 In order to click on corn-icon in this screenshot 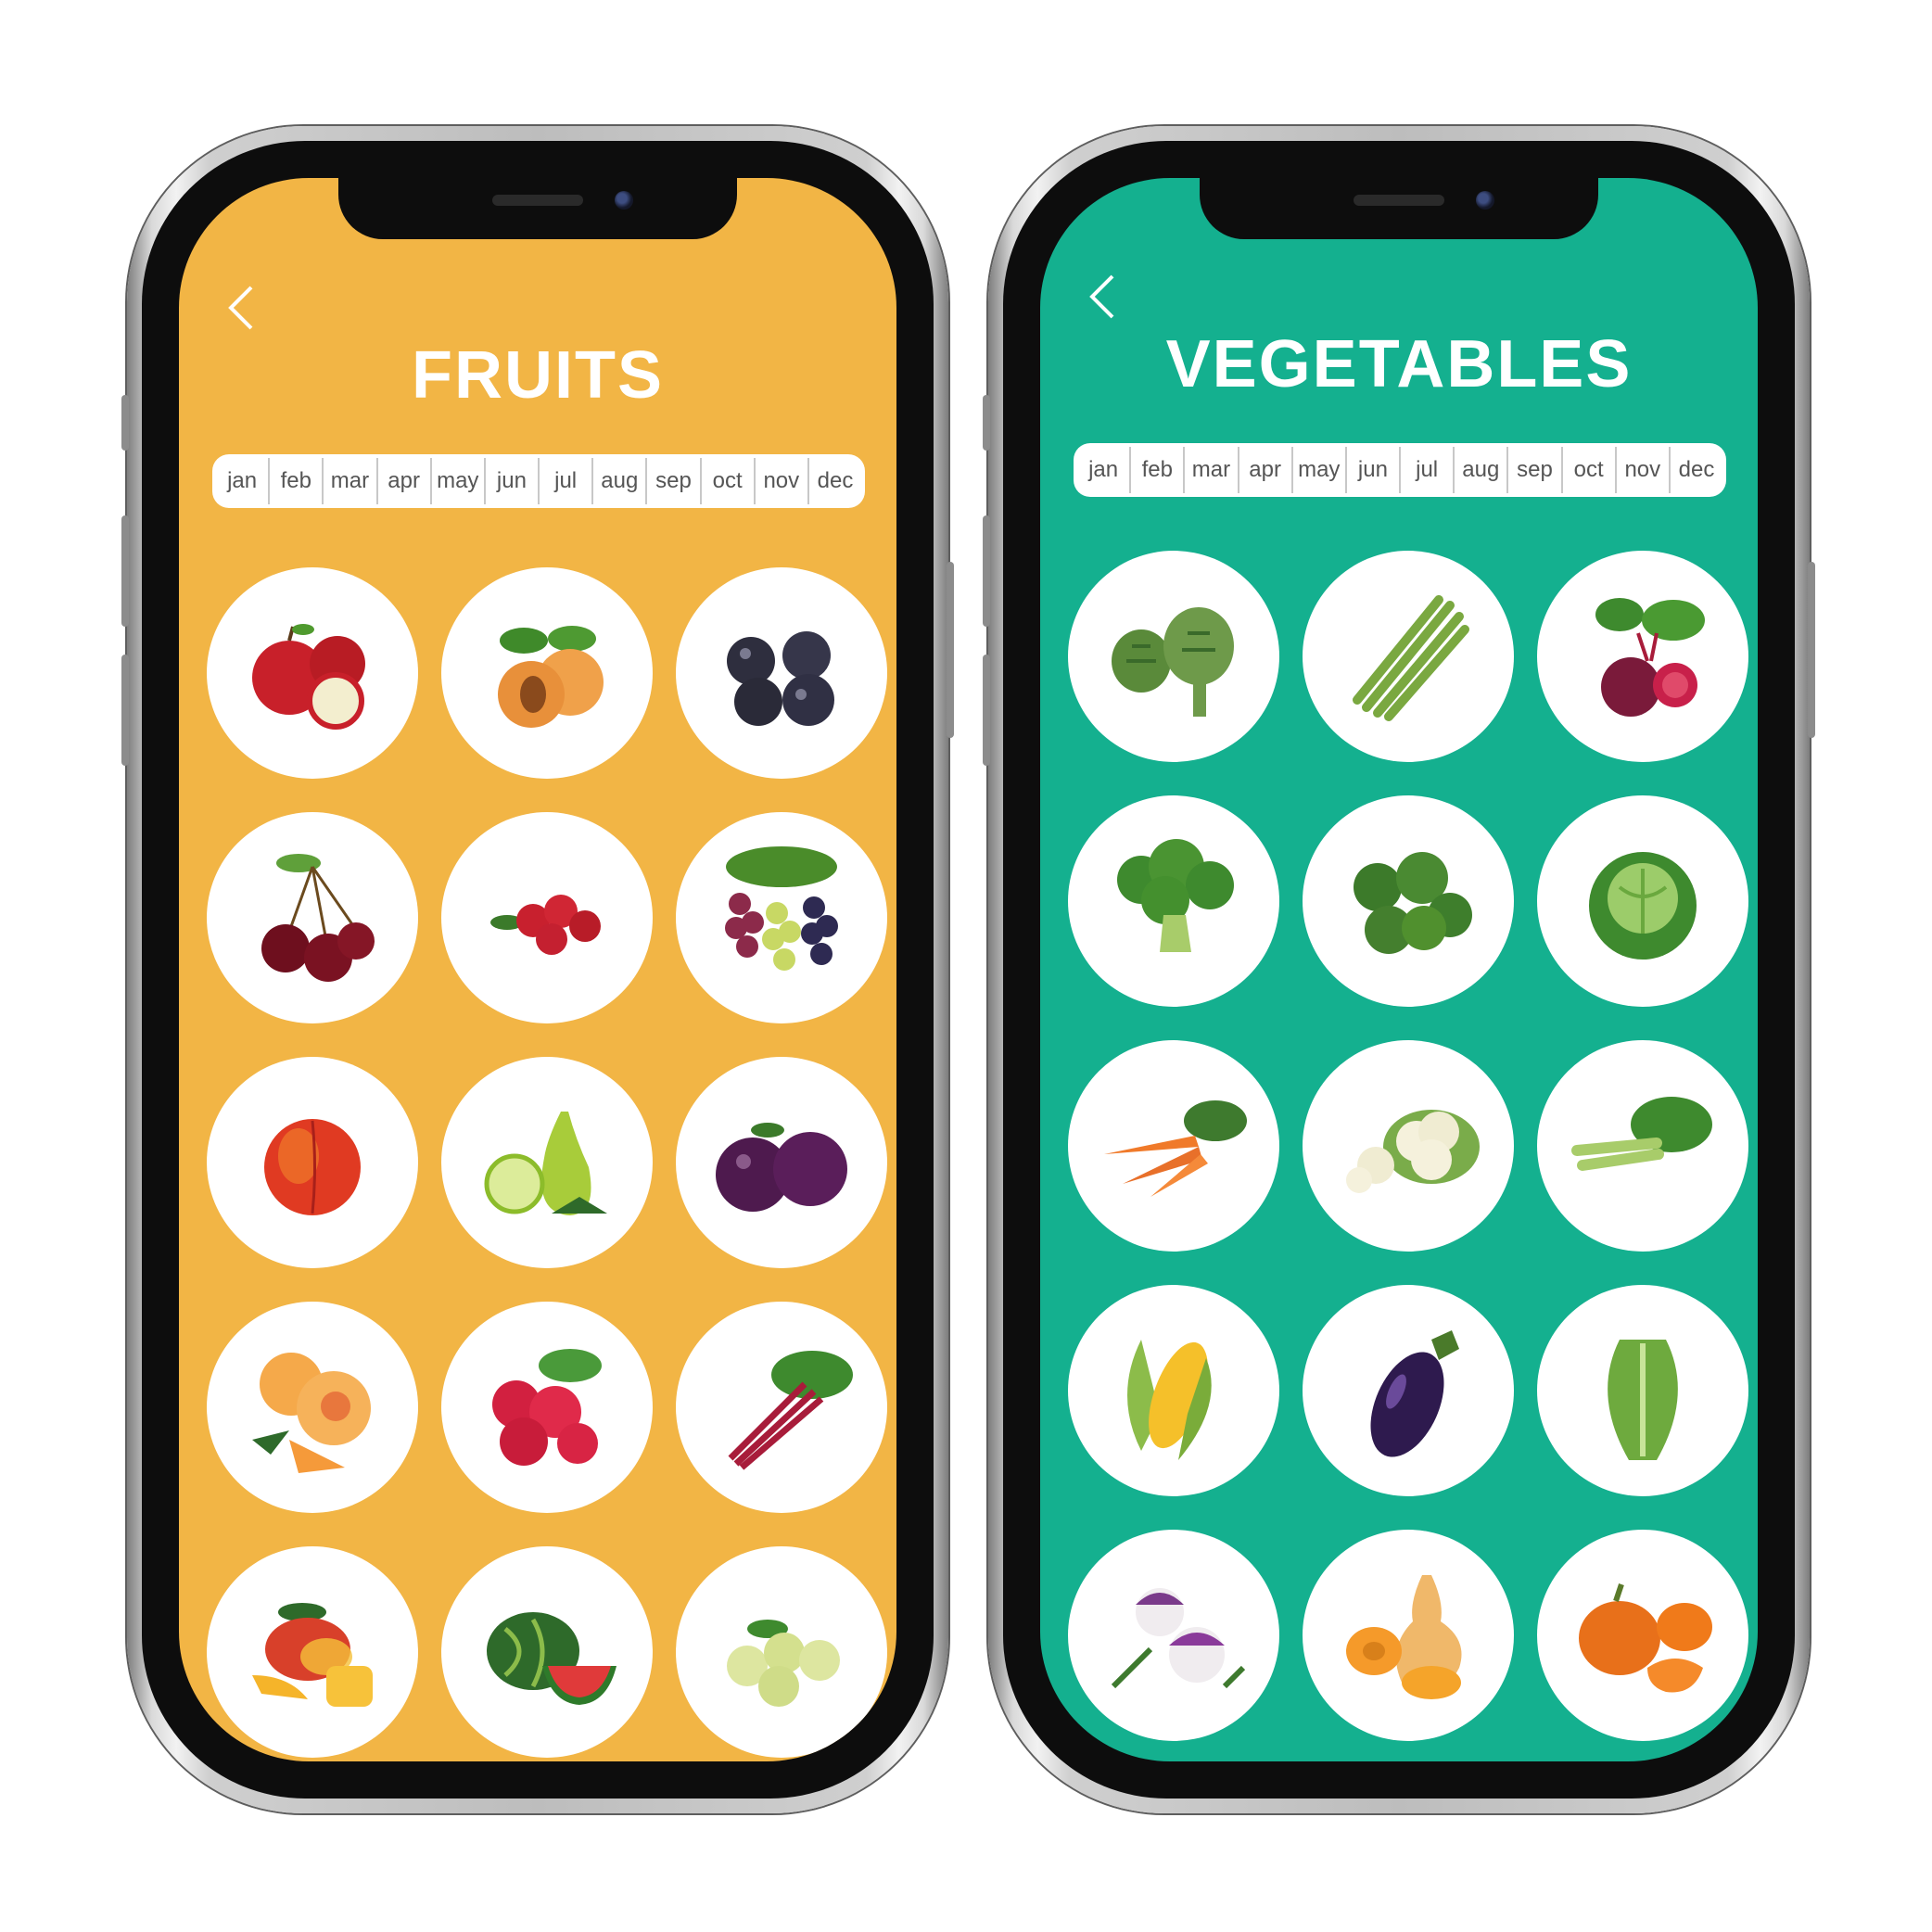, I will do `click(1169, 1400)`.